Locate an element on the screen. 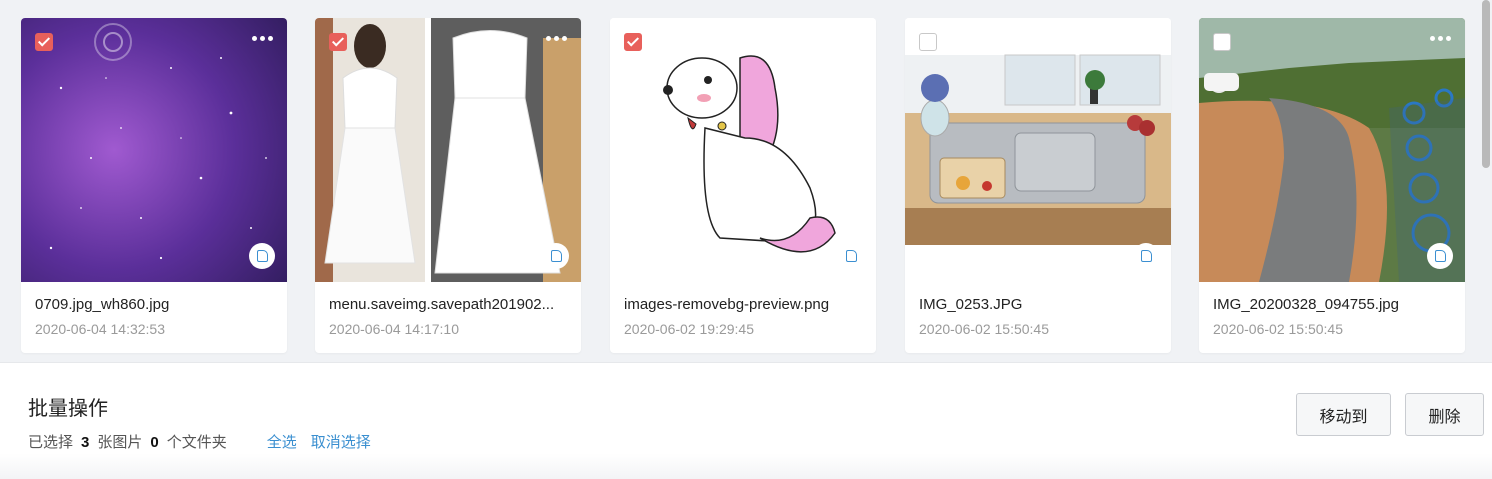 The width and height of the screenshot is (1492, 479). move-to-button: 移动到 is located at coordinates (1343, 414).